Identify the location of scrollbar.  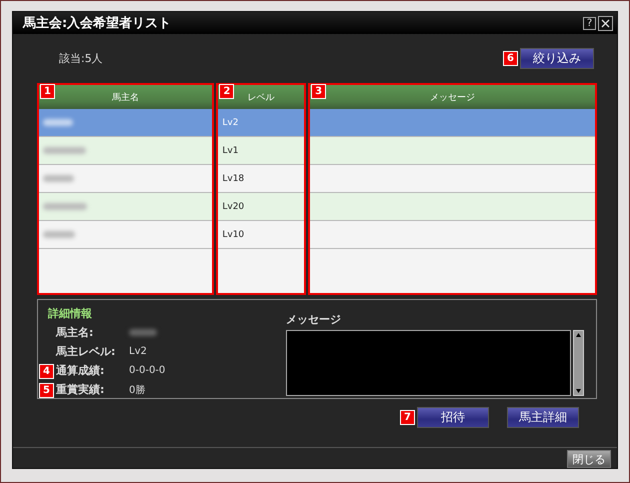
(578, 363).